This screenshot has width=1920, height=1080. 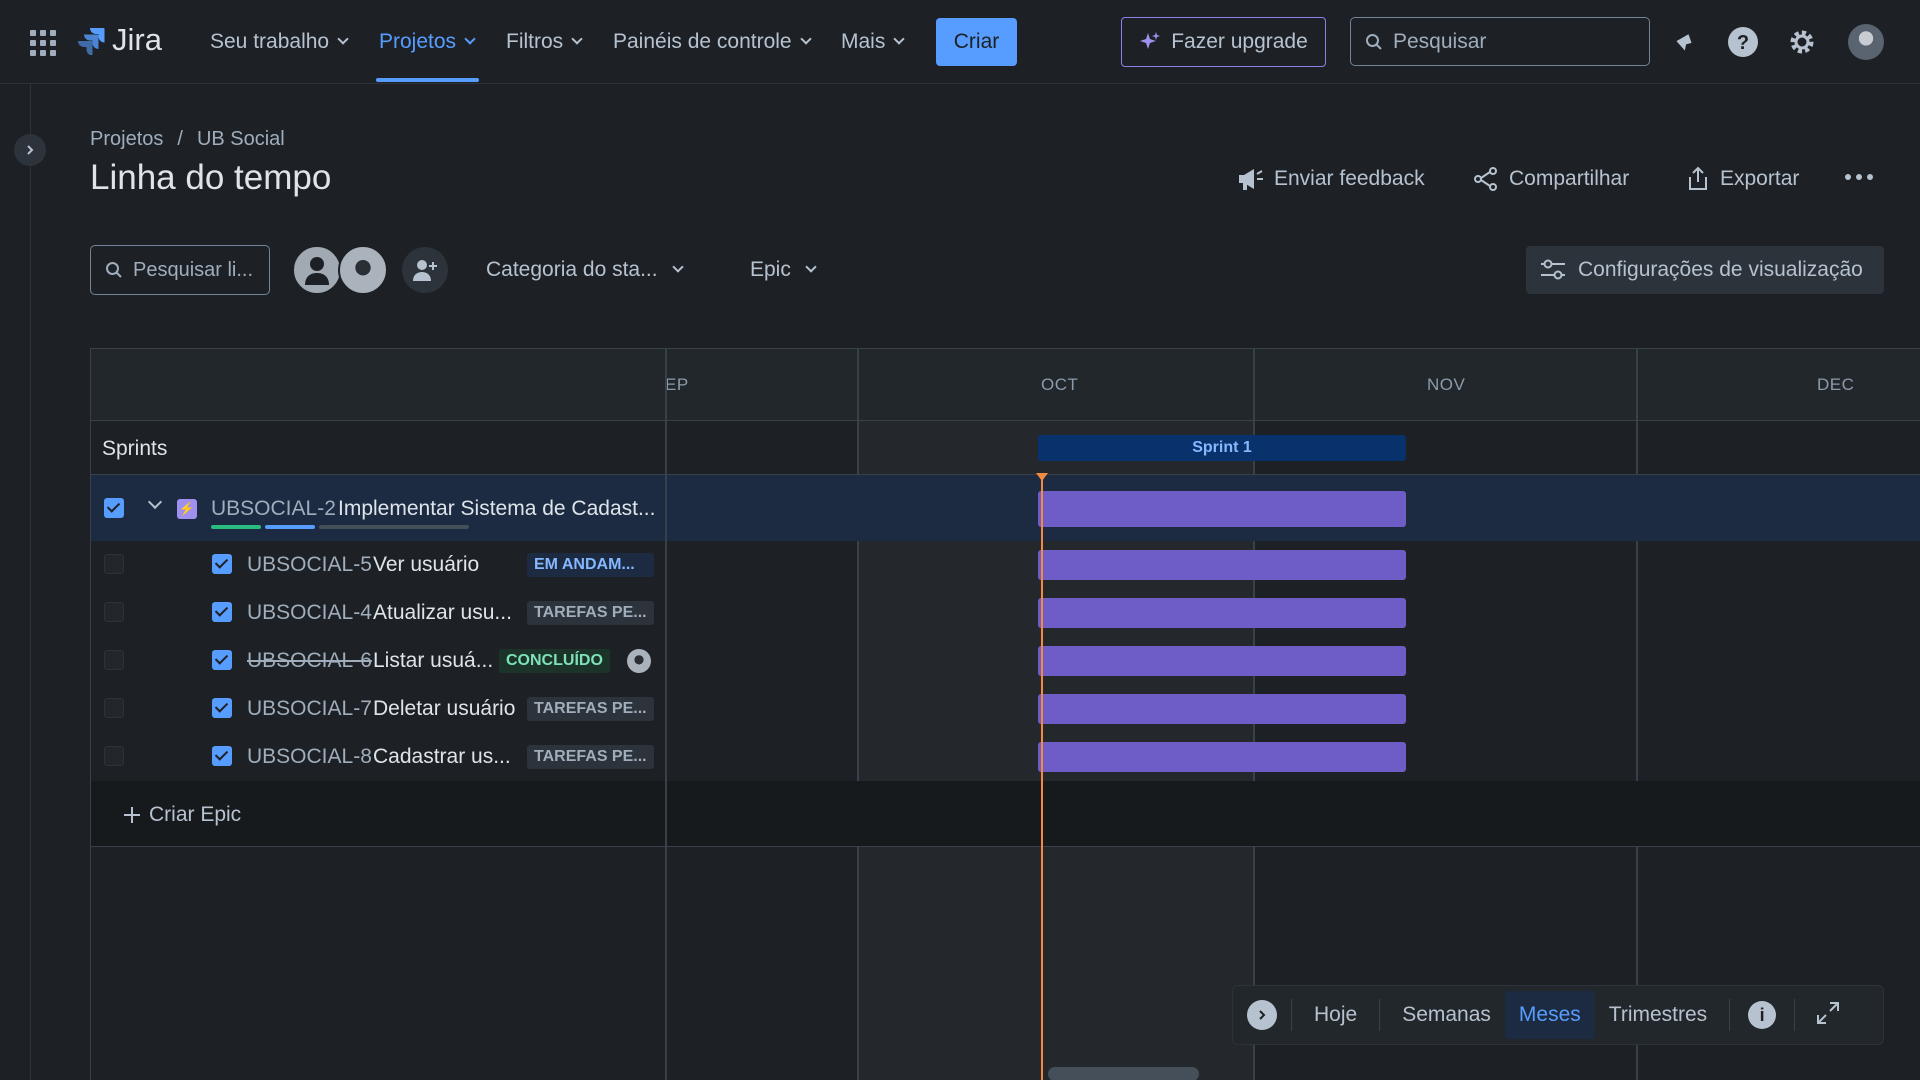 What do you see at coordinates (666, 714) in the screenshot?
I see `list-panel-divider` at bounding box center [666, 714].